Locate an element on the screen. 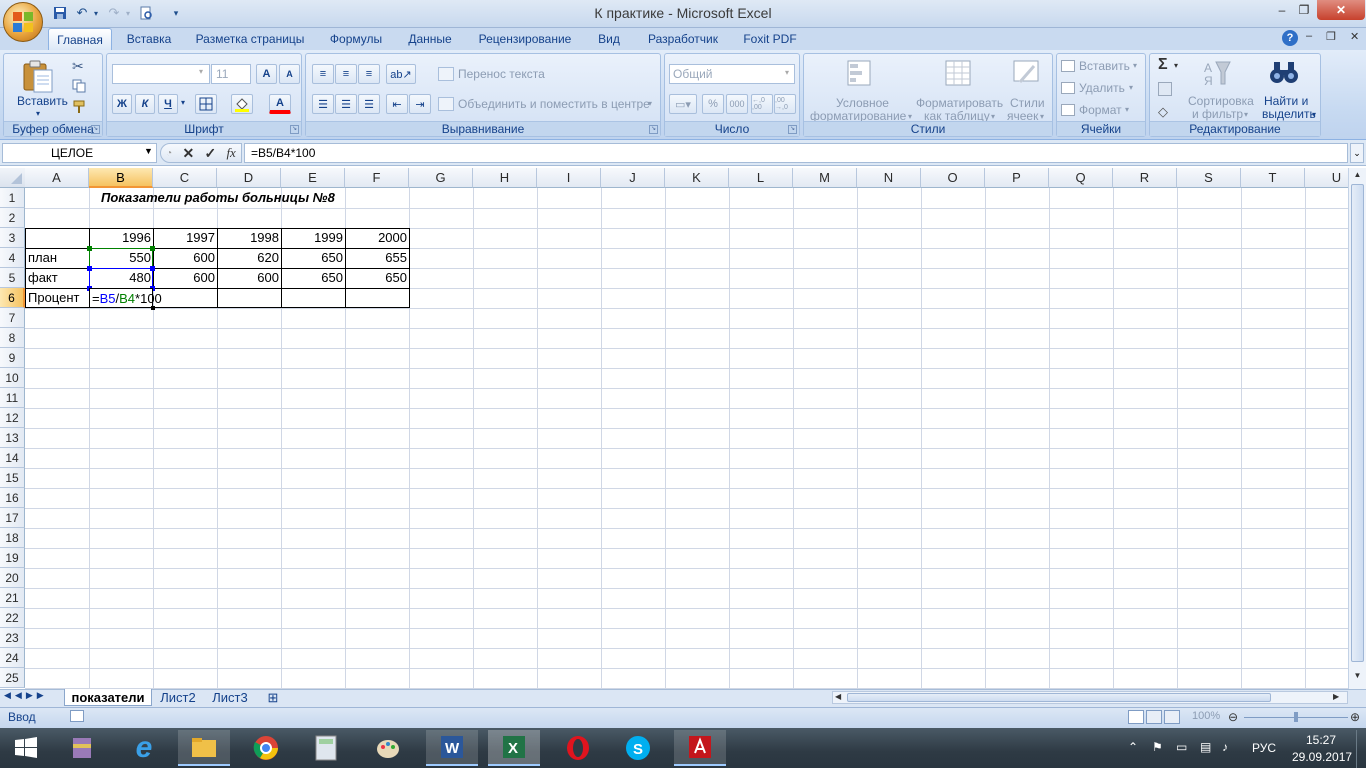 This screenshot has width=1366, height=768. enter-icon: ✓ is located at coordinates (210, 153).